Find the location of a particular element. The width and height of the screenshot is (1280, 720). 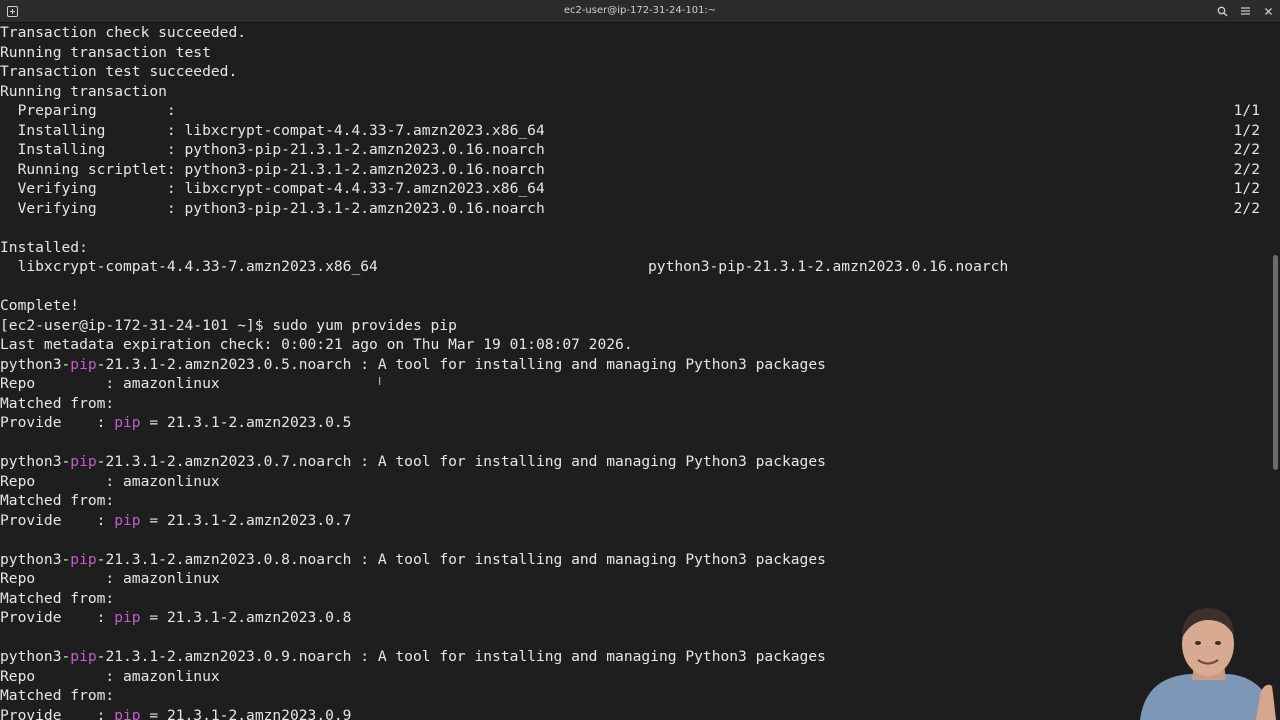

terminal-line: Provide : pip = 21.3.1-2.amzn2023.0.5 is located at coordinates (634, 423).